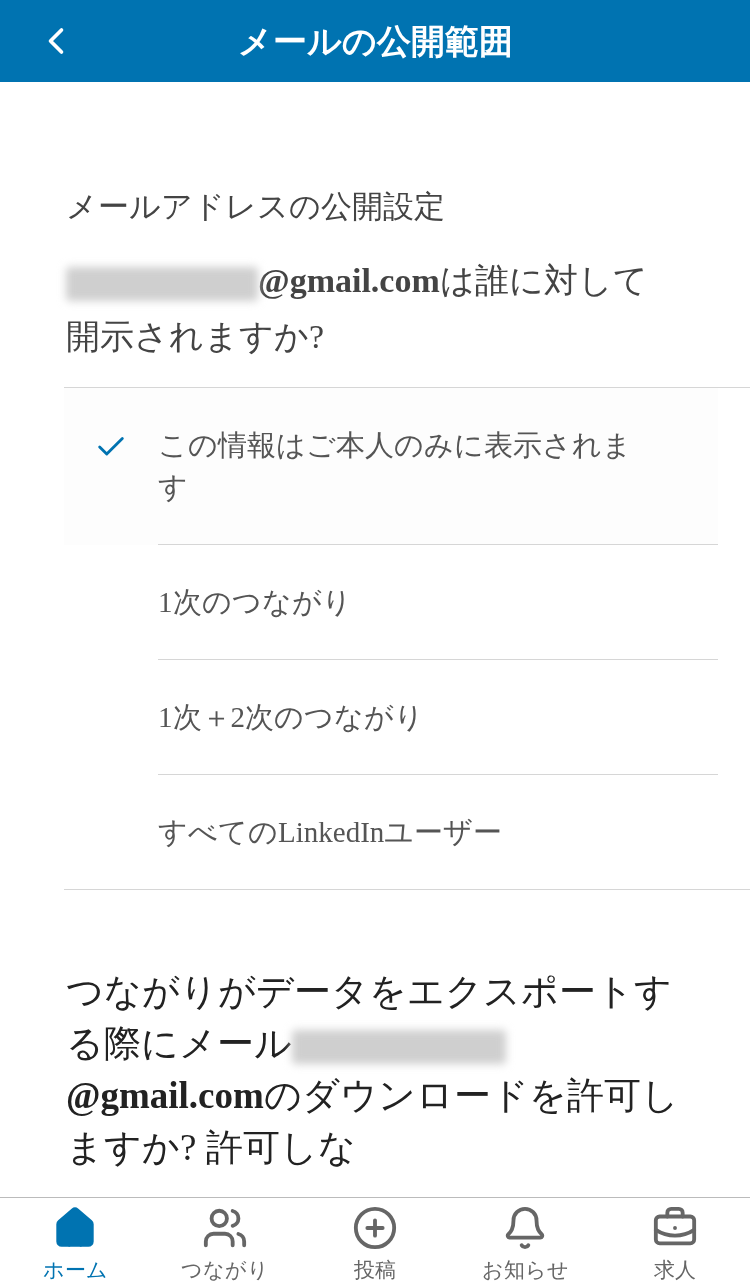 This screenshot has width=750, height=1288. Describe the element at coordinates (291, 716) in the screenshot. I see `option-label: 1次＋2次のつながり` at that location.